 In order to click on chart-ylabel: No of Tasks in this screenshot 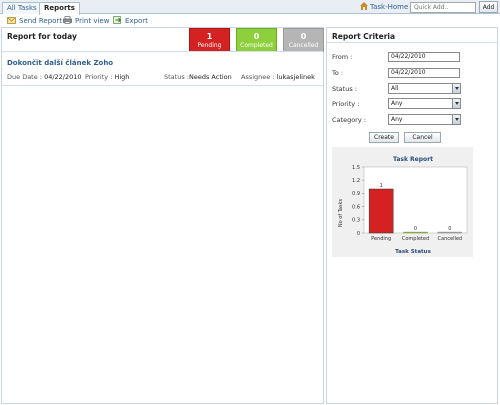, I will do `click(341, 213)`.